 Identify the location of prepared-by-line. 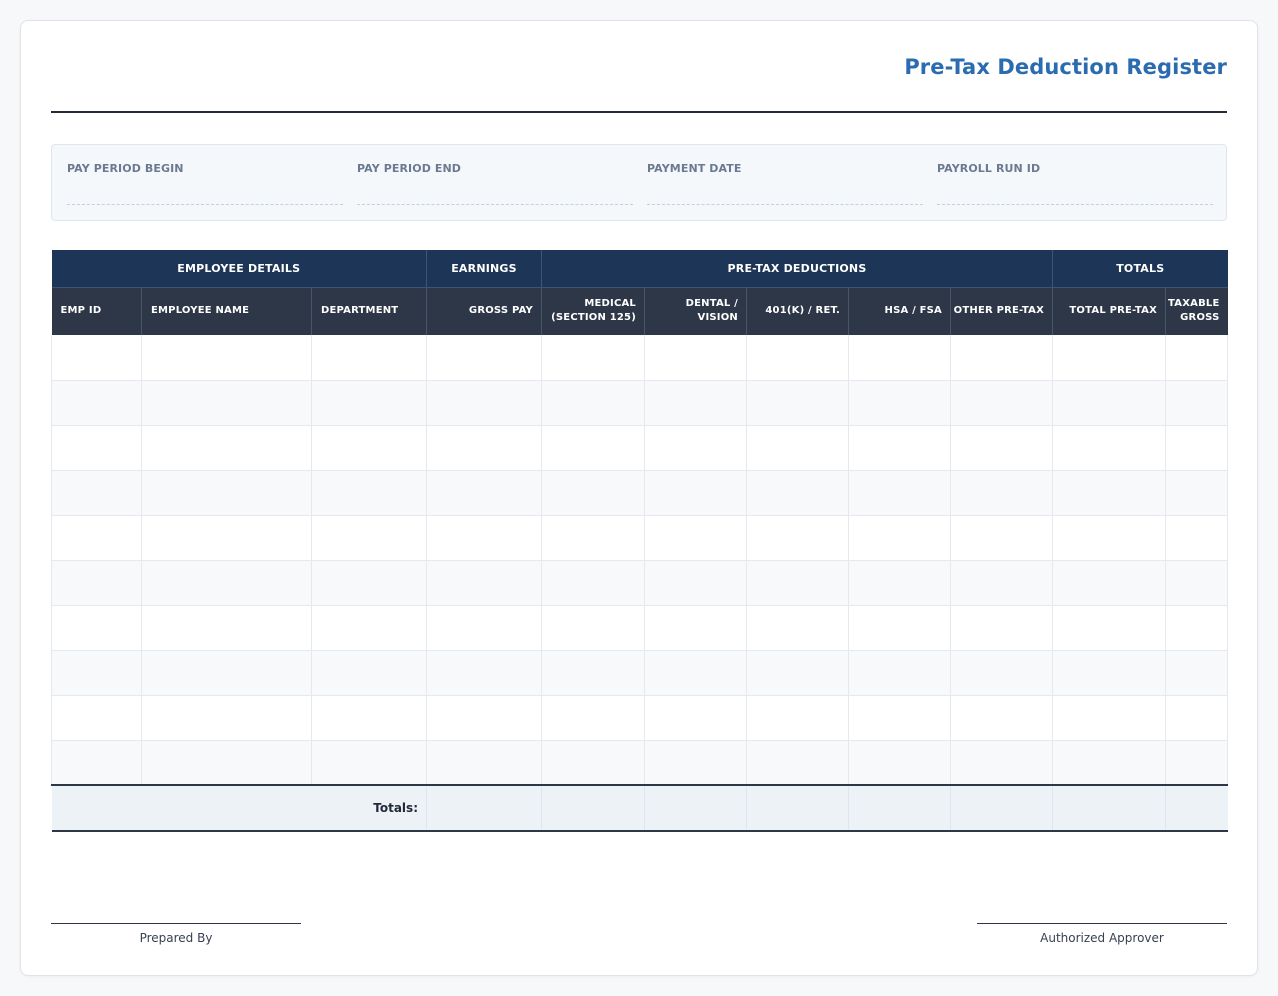
(176, 923).